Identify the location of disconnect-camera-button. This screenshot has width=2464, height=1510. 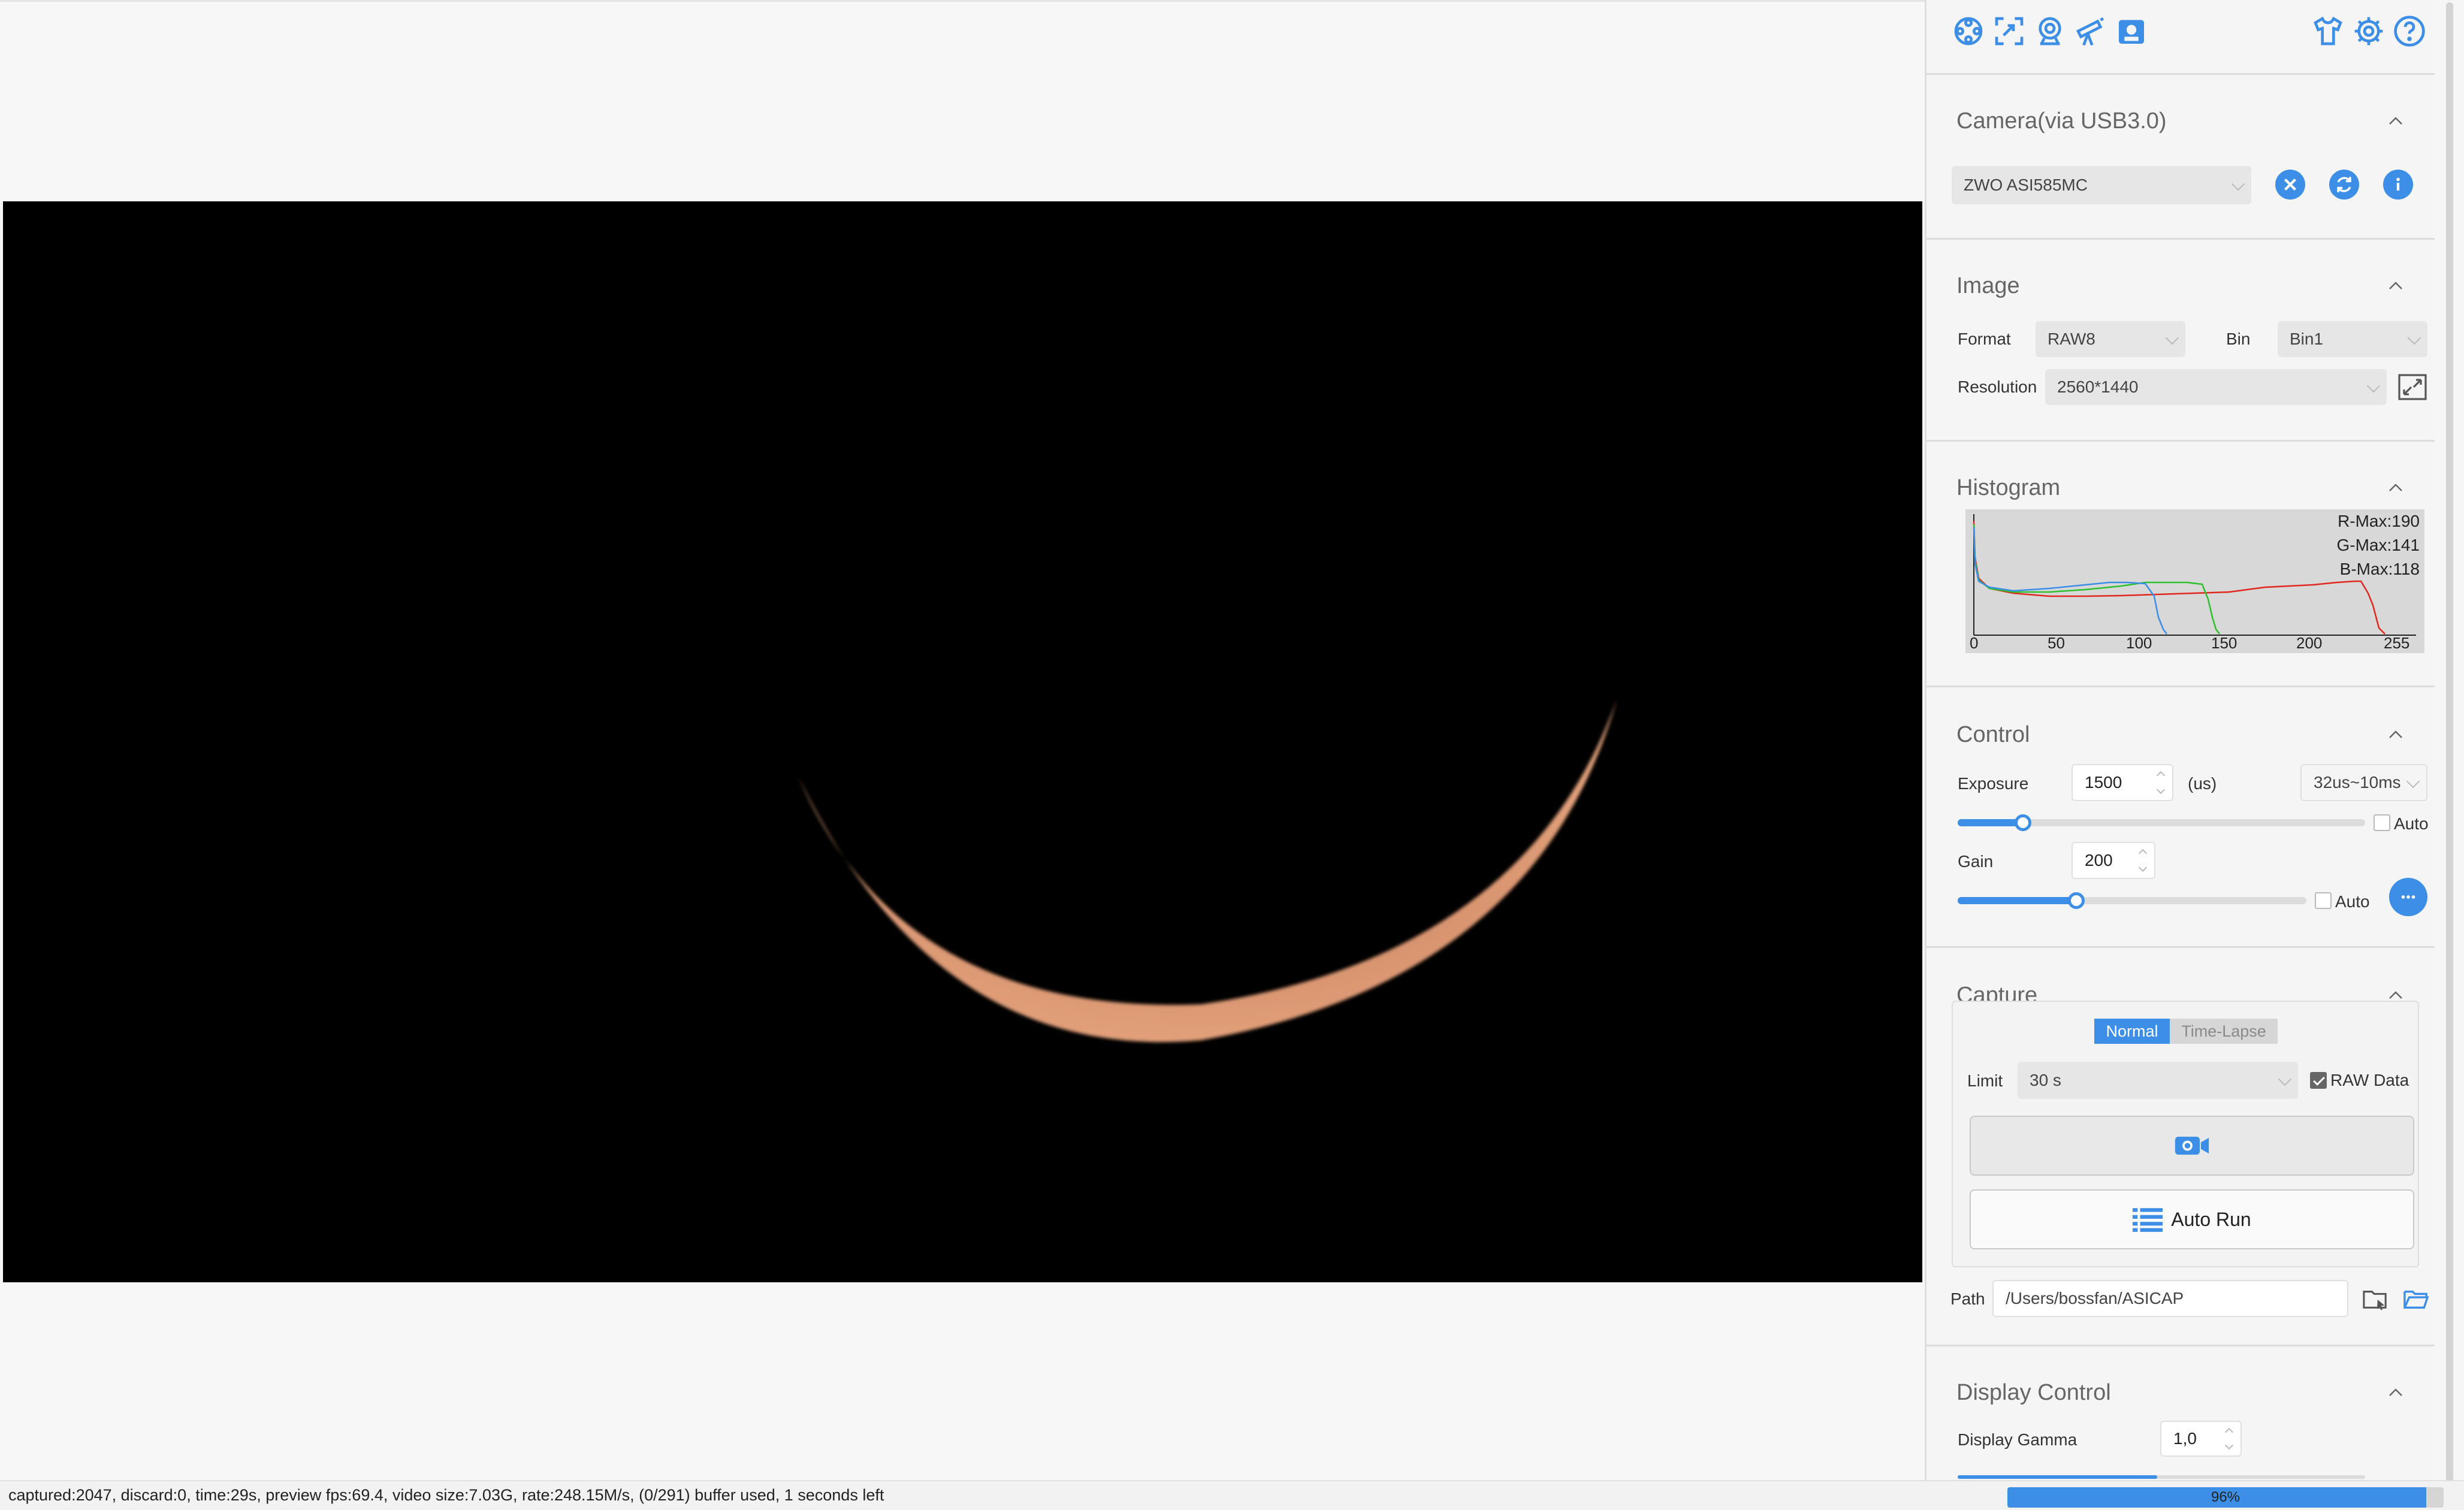
(2290, 185).